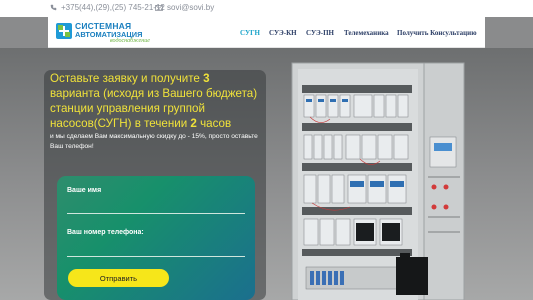  I want to click on phone-input, so click(156, 256).